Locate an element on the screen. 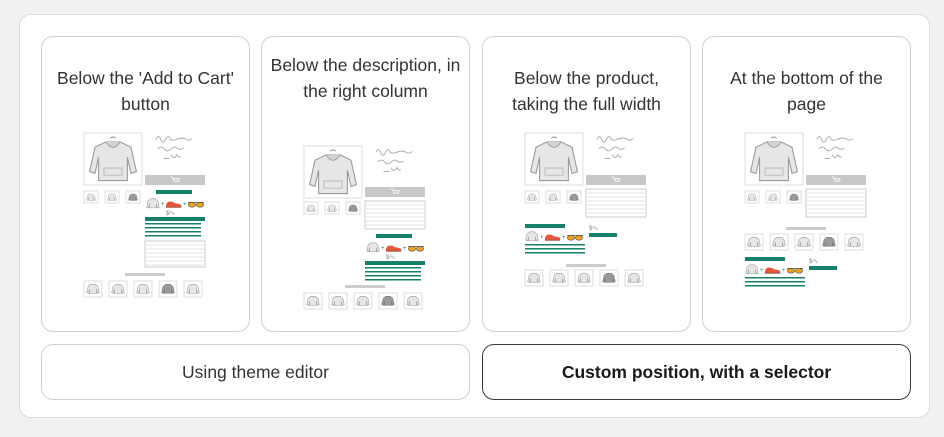 The width and height of the screenshot is (944, 437). custom-position-selector-button: Custom position, with a selector is located at coordinates (696, 372).